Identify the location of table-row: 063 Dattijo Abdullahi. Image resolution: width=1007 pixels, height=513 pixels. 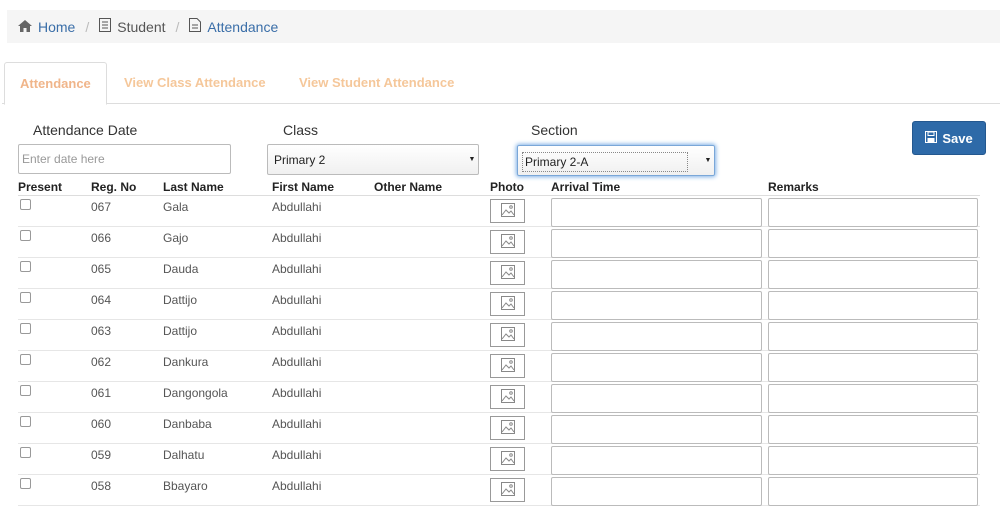
(499, 335).